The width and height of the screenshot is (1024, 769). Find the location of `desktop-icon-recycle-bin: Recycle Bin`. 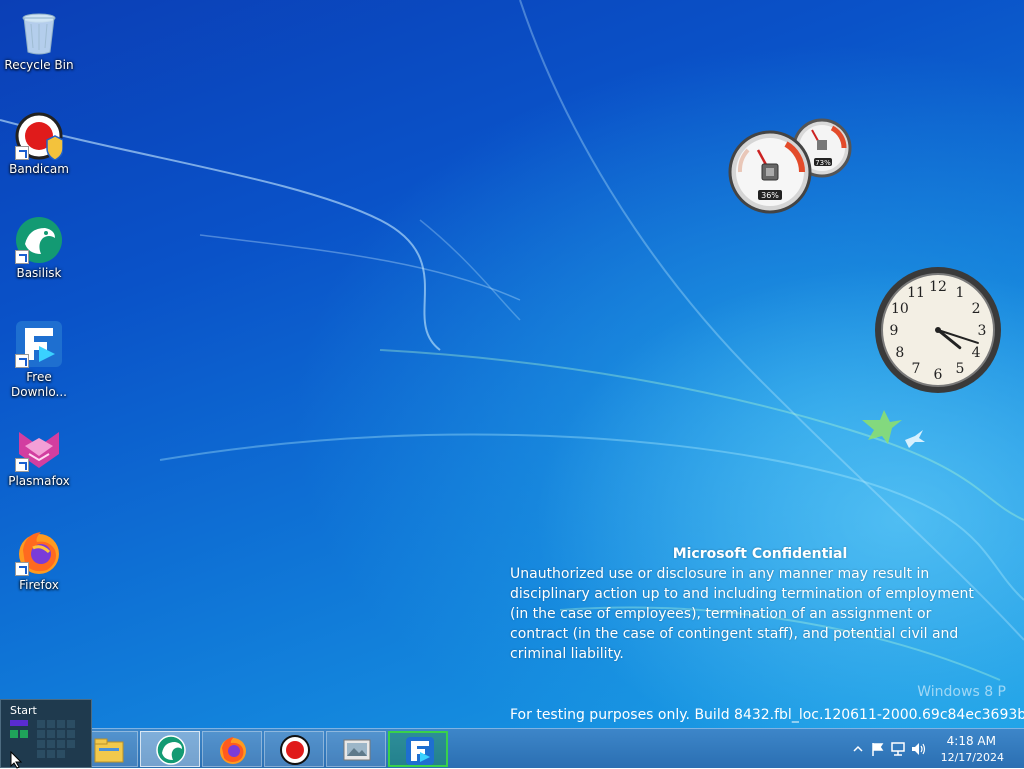

desktop-icon-recycle-bin: Recycle Bin is located at coordinates (39, 38).